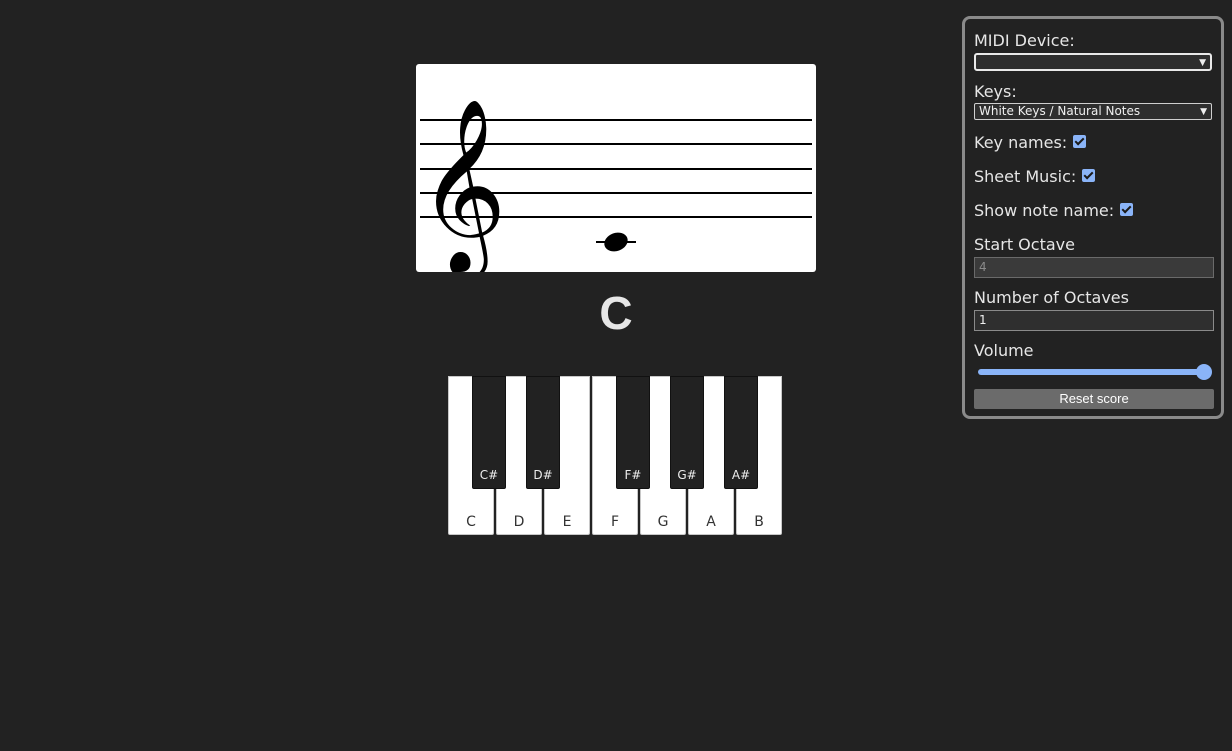  What do you see at coordinates (741, 475) in the screenshot?
I see `key-label: A#` at bounding box center [741, 475].